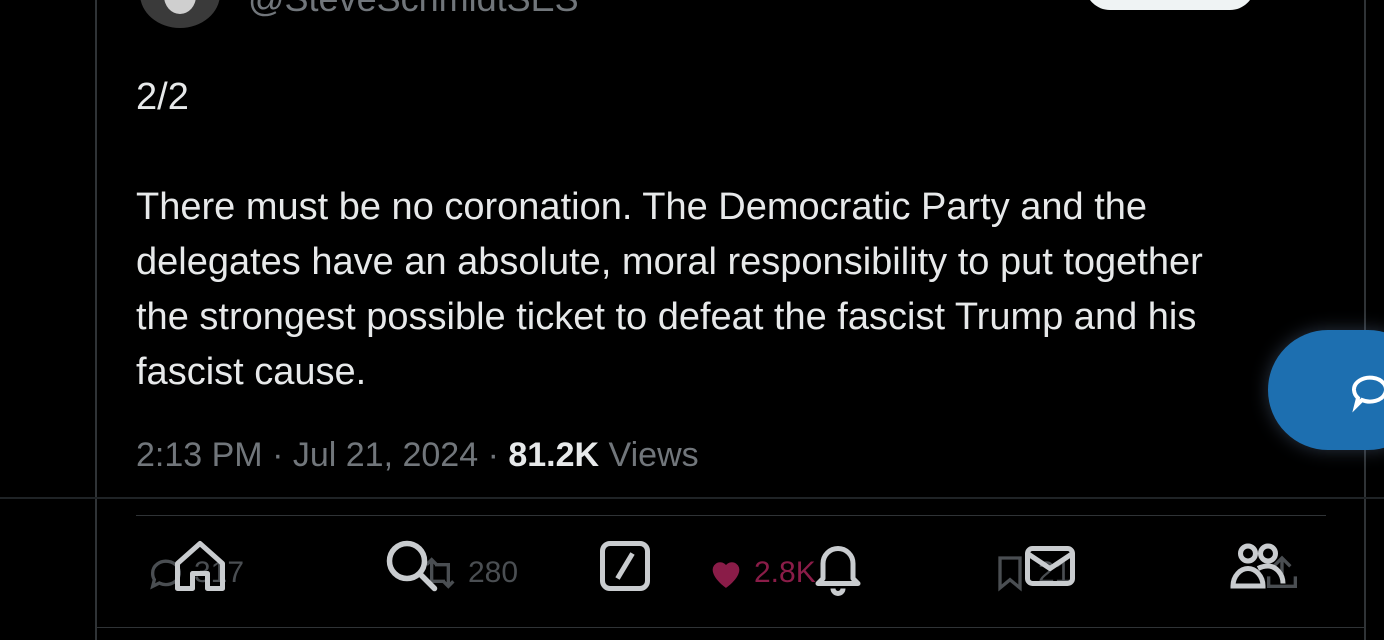 The image size is (1384, 640). I want to click on repost-count: 280, so click(493, 572).